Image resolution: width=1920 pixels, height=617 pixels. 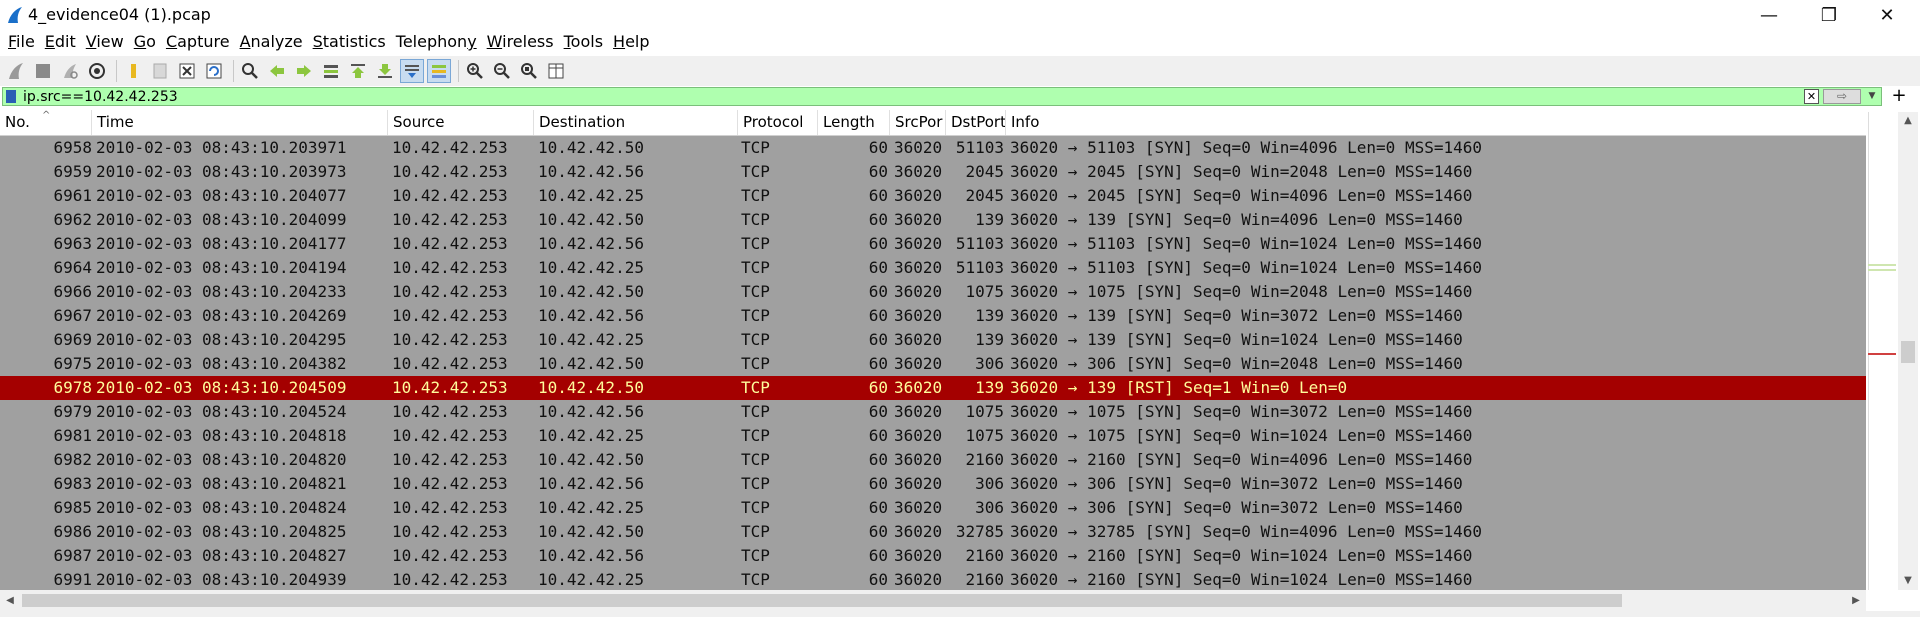 I want to click on close-button: ✕, so click(x=1887, y=15).